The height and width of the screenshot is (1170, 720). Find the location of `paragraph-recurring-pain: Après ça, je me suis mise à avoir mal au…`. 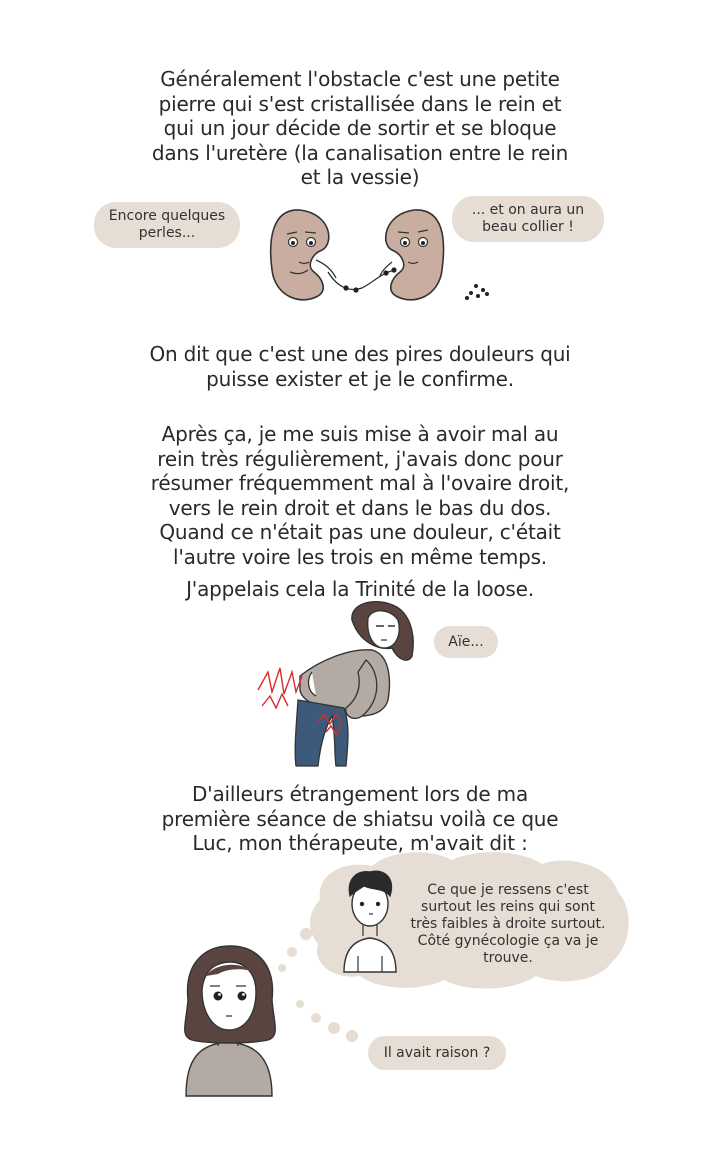

paragraph-recurring-pain: Après ça, je me suis mise à avoir mal au… is located at coordinates (360, 495).